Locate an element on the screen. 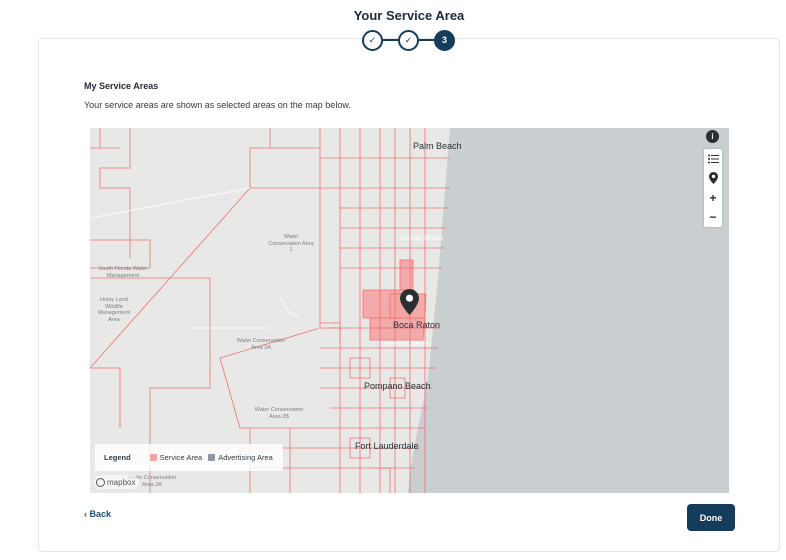  service-area-swatch is located at coordinates (153, 457).